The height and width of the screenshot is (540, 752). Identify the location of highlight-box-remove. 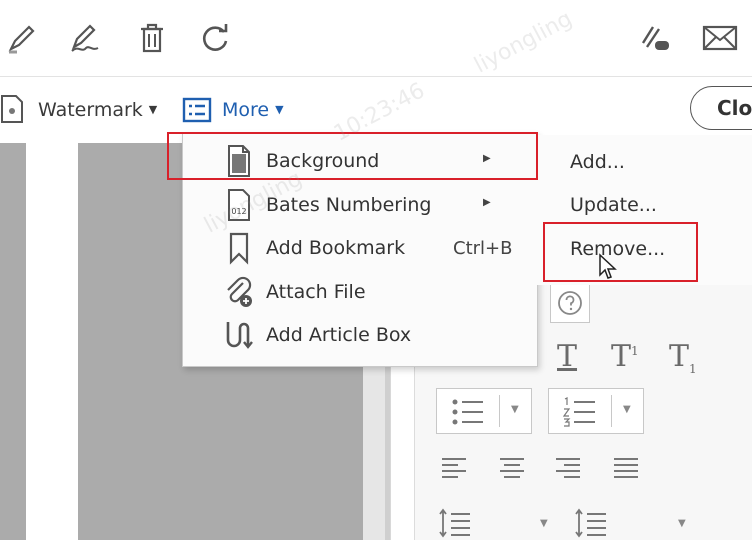
(620, 252).